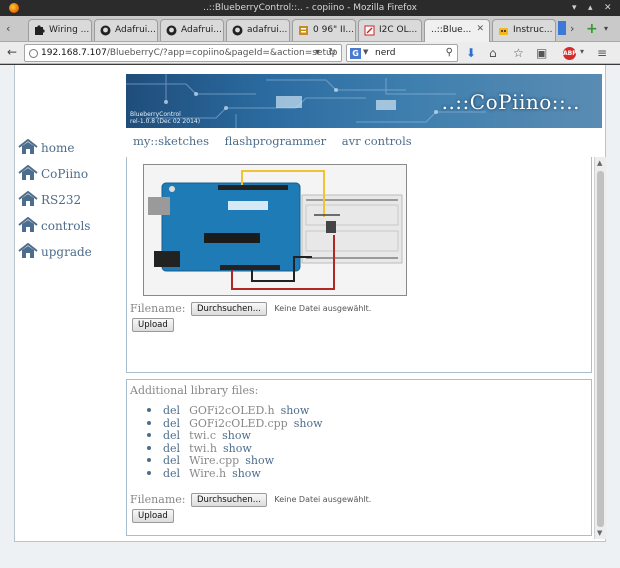 The width and height of the screenshot is (620, 568). I want to click on upload-sketch-button: Upload, so click(153, 325).